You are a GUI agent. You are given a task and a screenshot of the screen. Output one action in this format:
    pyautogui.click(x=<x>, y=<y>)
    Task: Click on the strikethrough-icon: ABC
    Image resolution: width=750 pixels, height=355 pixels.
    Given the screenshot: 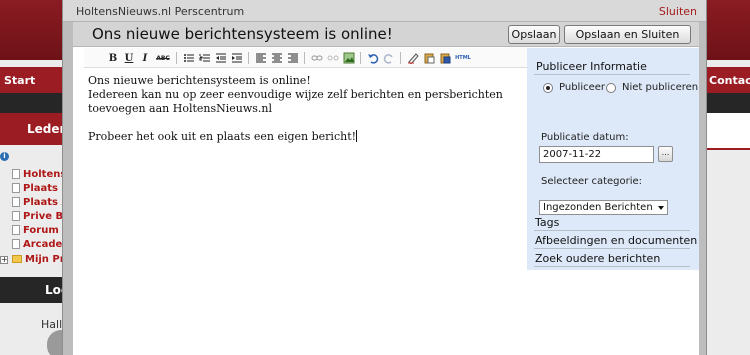 What is the action you would take?
    pyautogui.click(x=163, y=58)
    